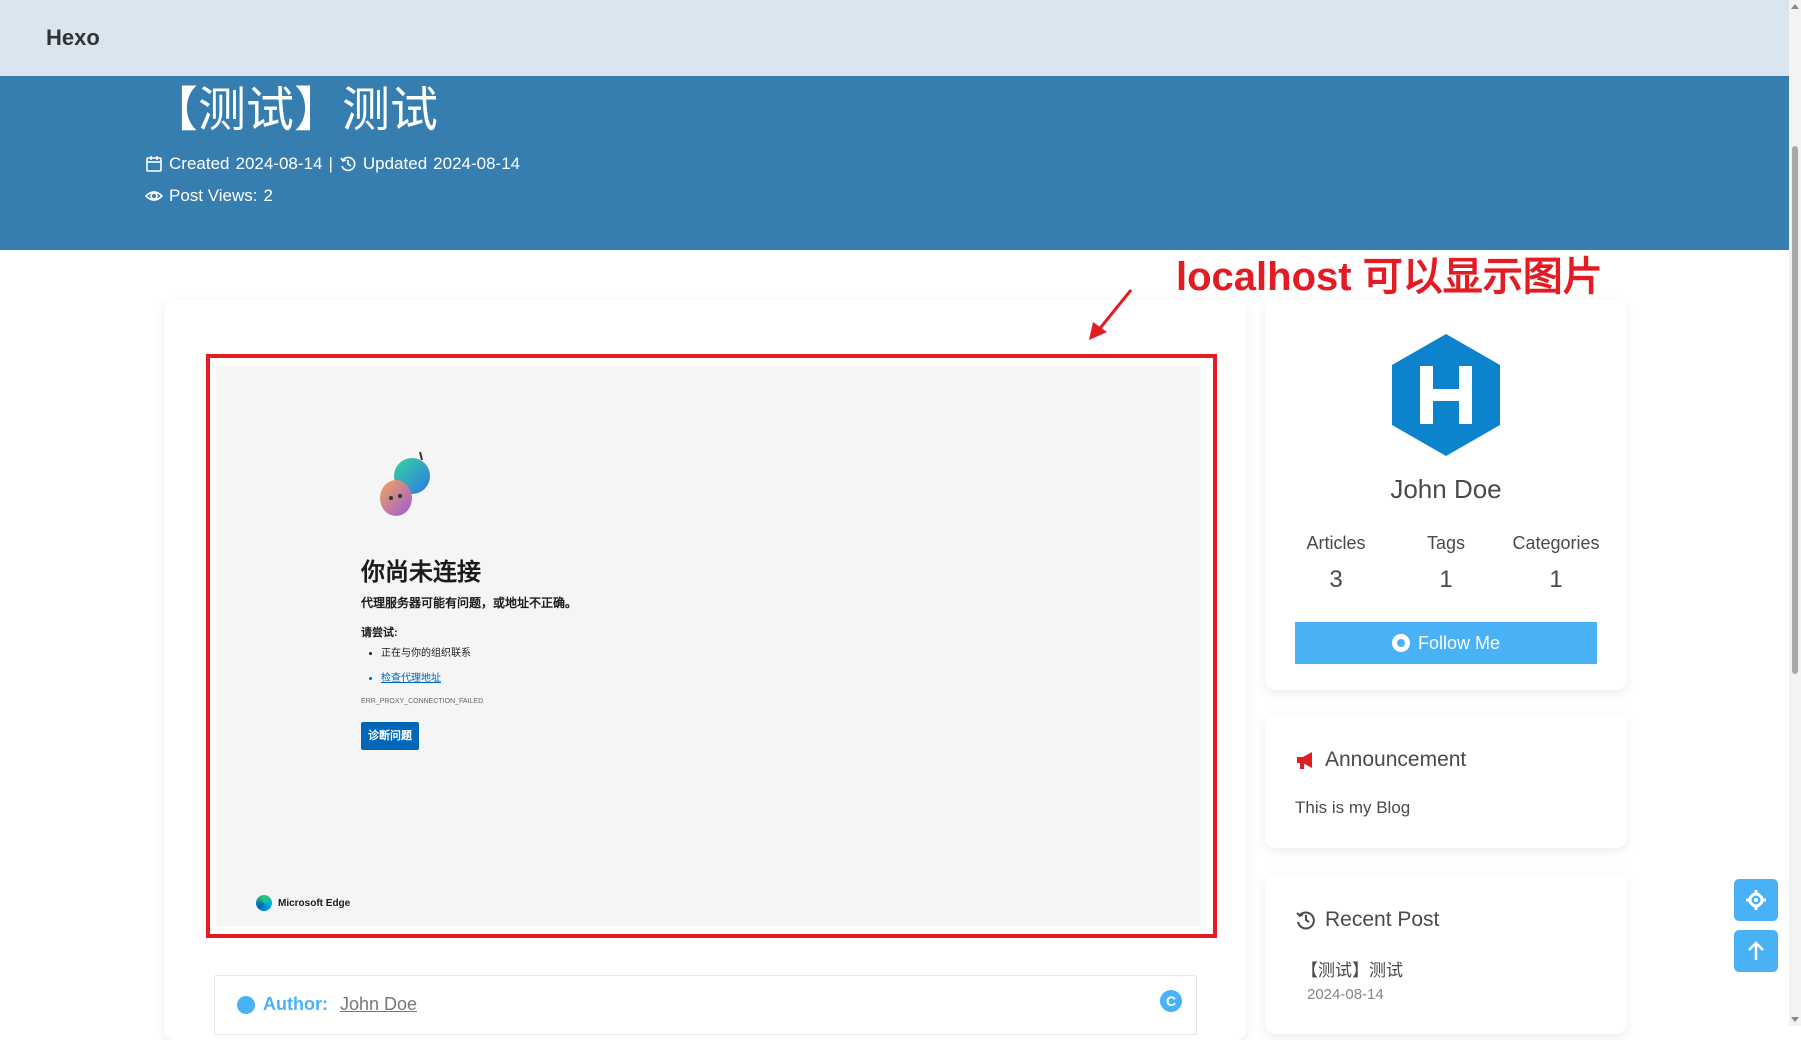 The width and height of the screenshot is (1801, 1040). Describe the element at coordinates (421, 572) in the screenshot. I see `edge-error-title: 你尚未连接` at that location.